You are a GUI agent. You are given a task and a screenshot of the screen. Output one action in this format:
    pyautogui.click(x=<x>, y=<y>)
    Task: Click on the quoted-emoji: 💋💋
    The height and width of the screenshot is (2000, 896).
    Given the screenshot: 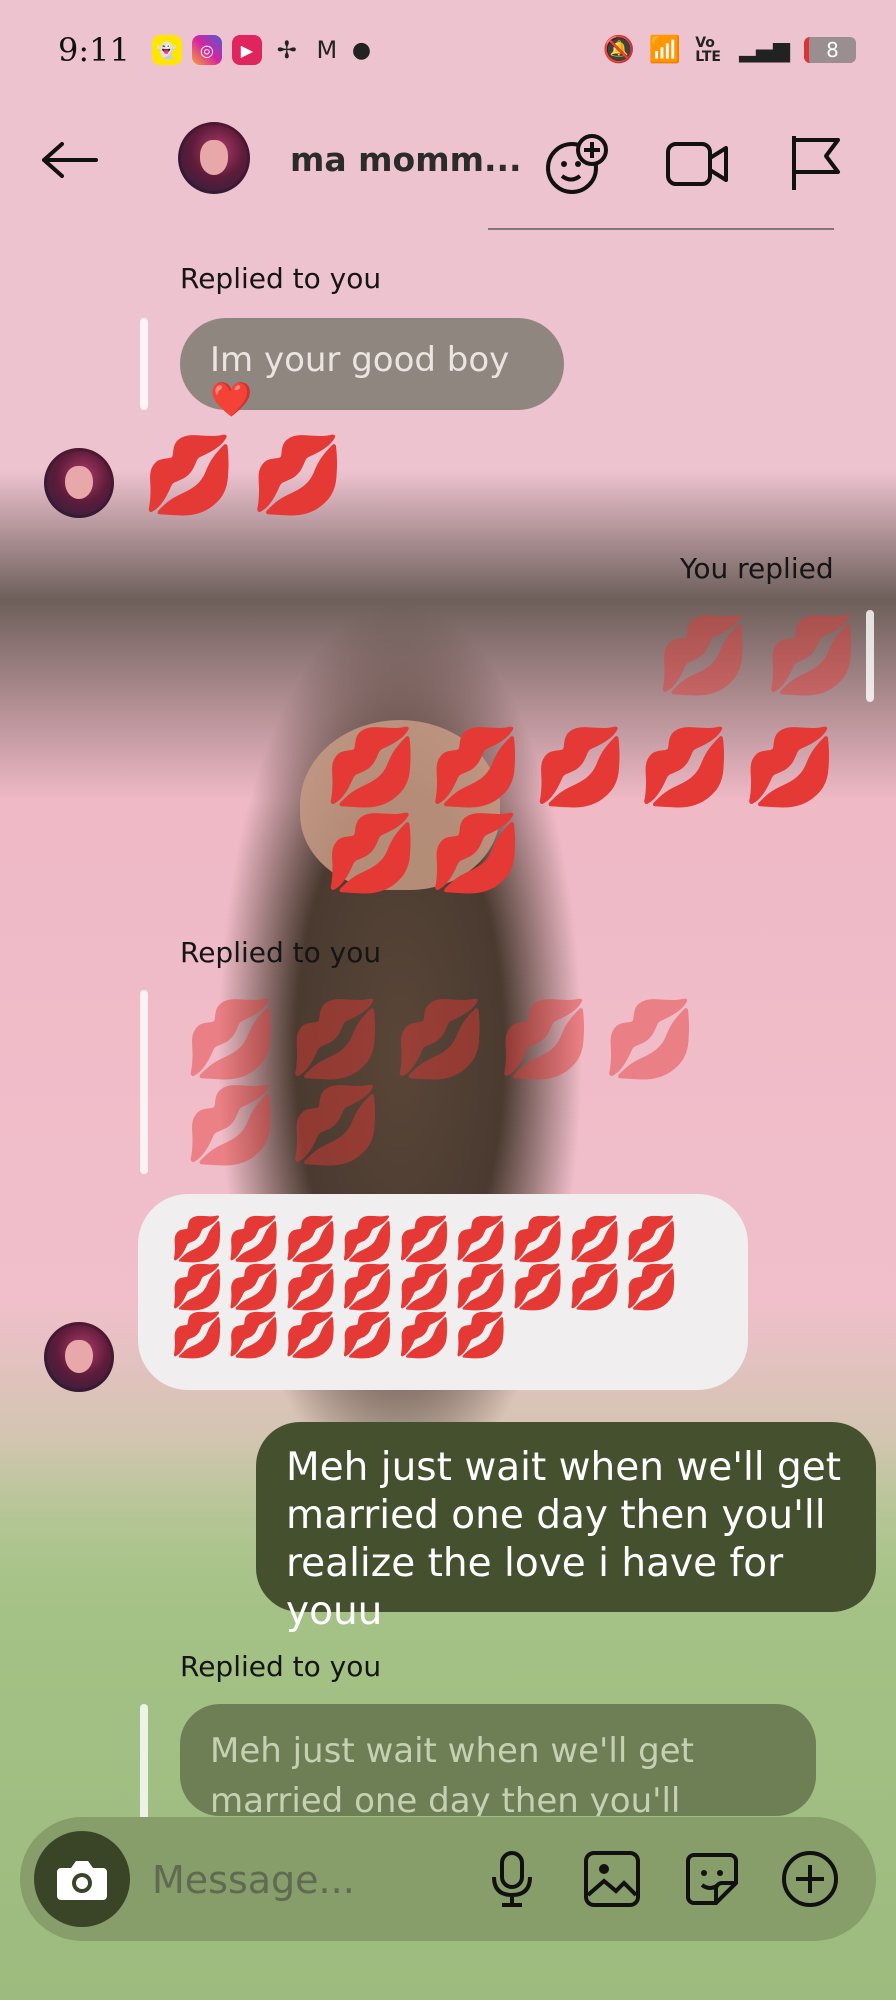 What is the action you would take?
    pyautogui.click(x=764, y=655)
    